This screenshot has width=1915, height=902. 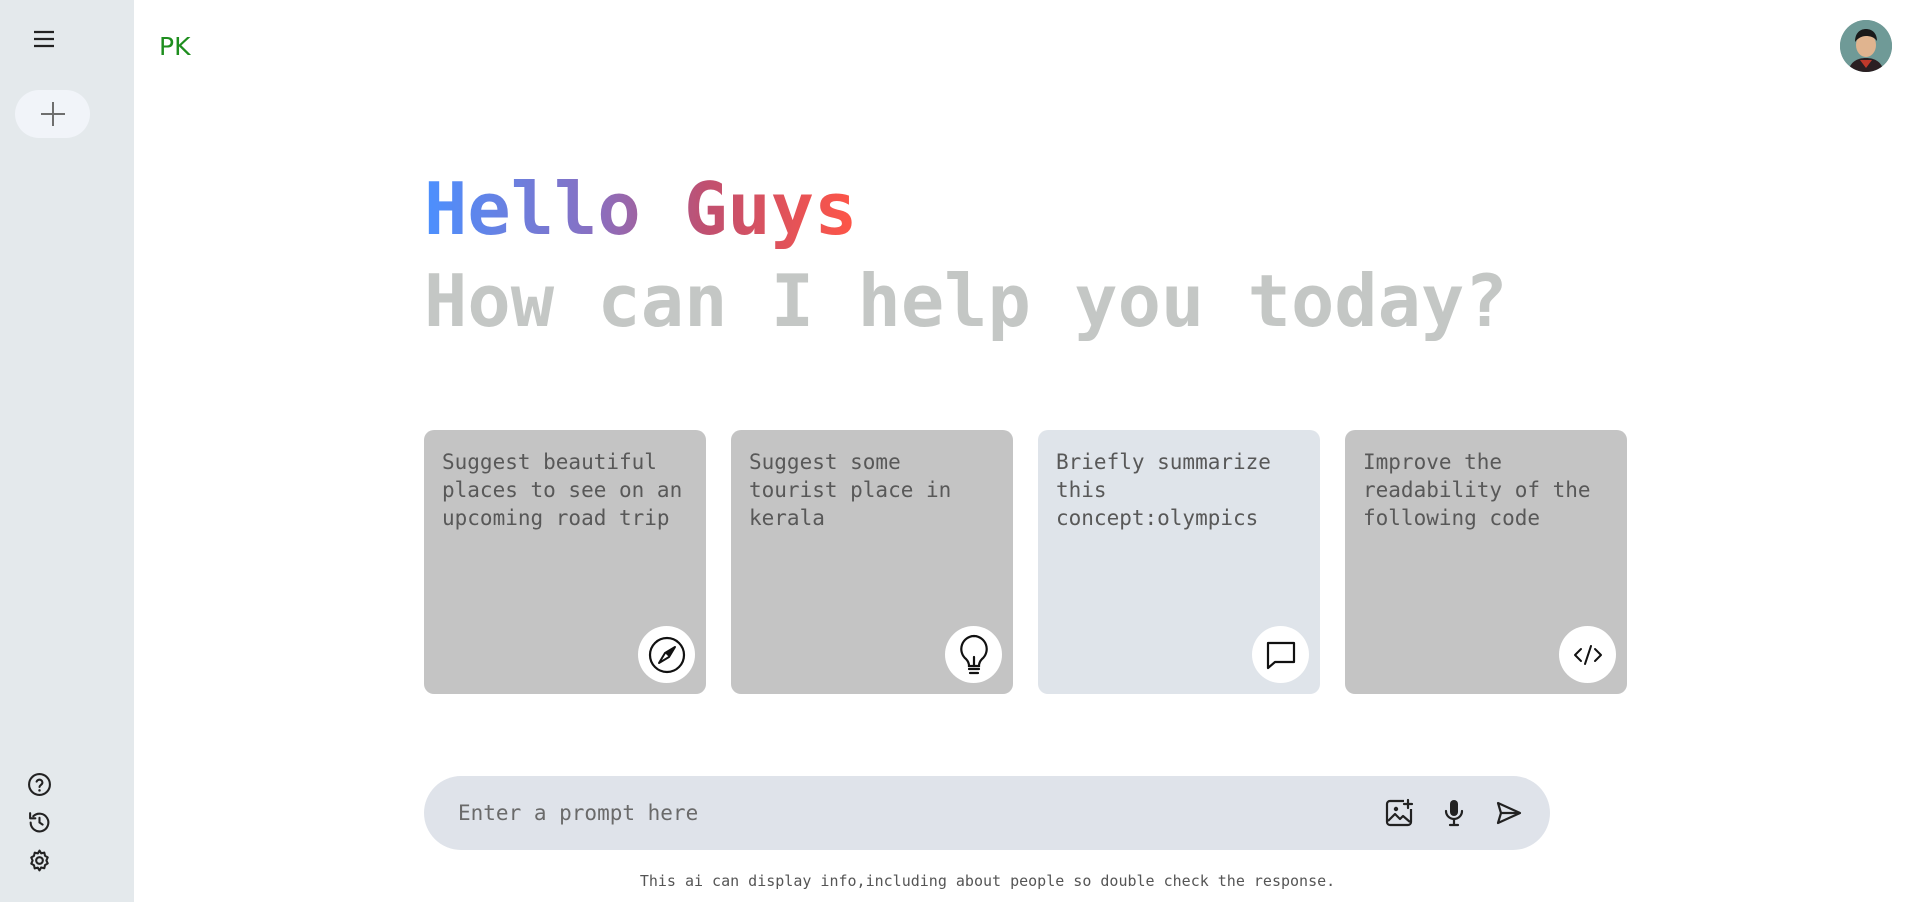 What do you see at coordinates (973, 654) in the screenshot?
I see `bulb-icon` at bounding box center [973, 654].